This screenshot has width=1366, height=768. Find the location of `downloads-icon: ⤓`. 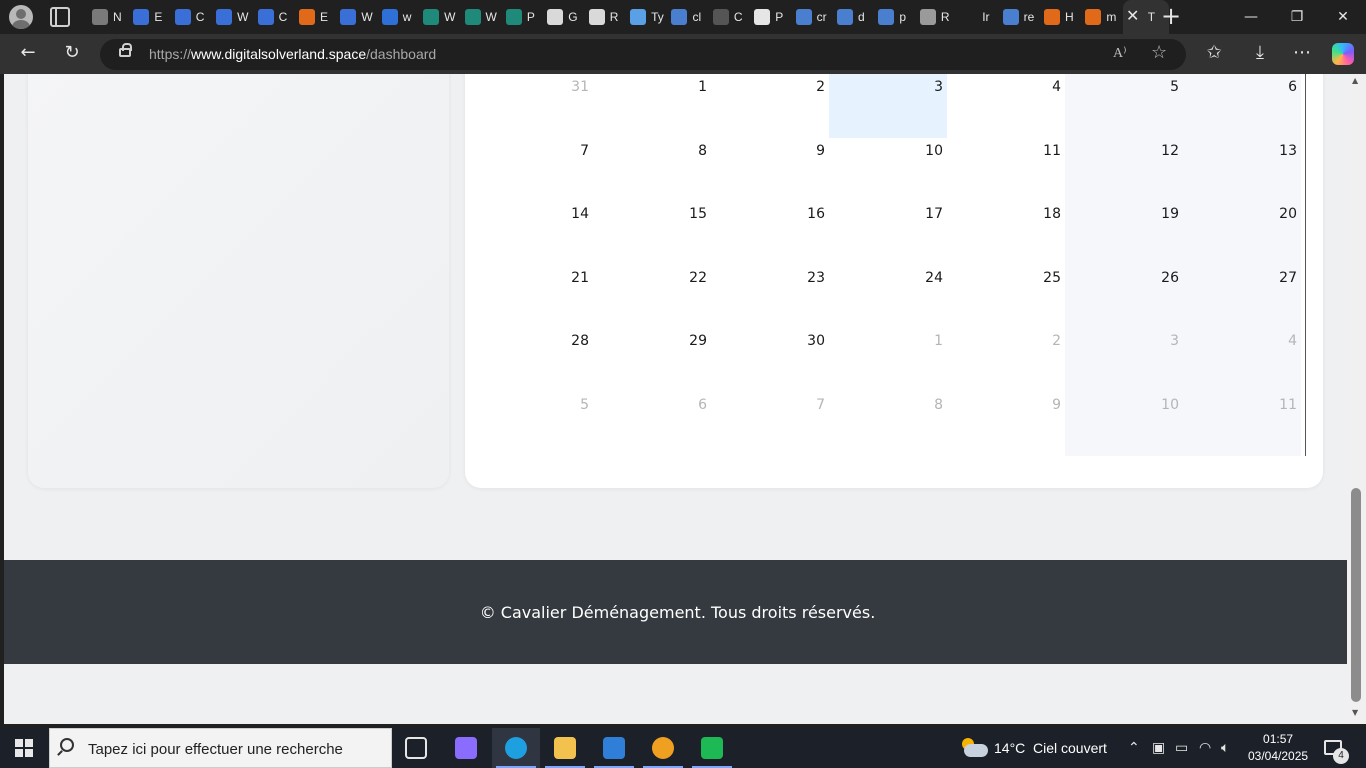

downloads-icon: ⤓ is located at coordinates (1260, 53).